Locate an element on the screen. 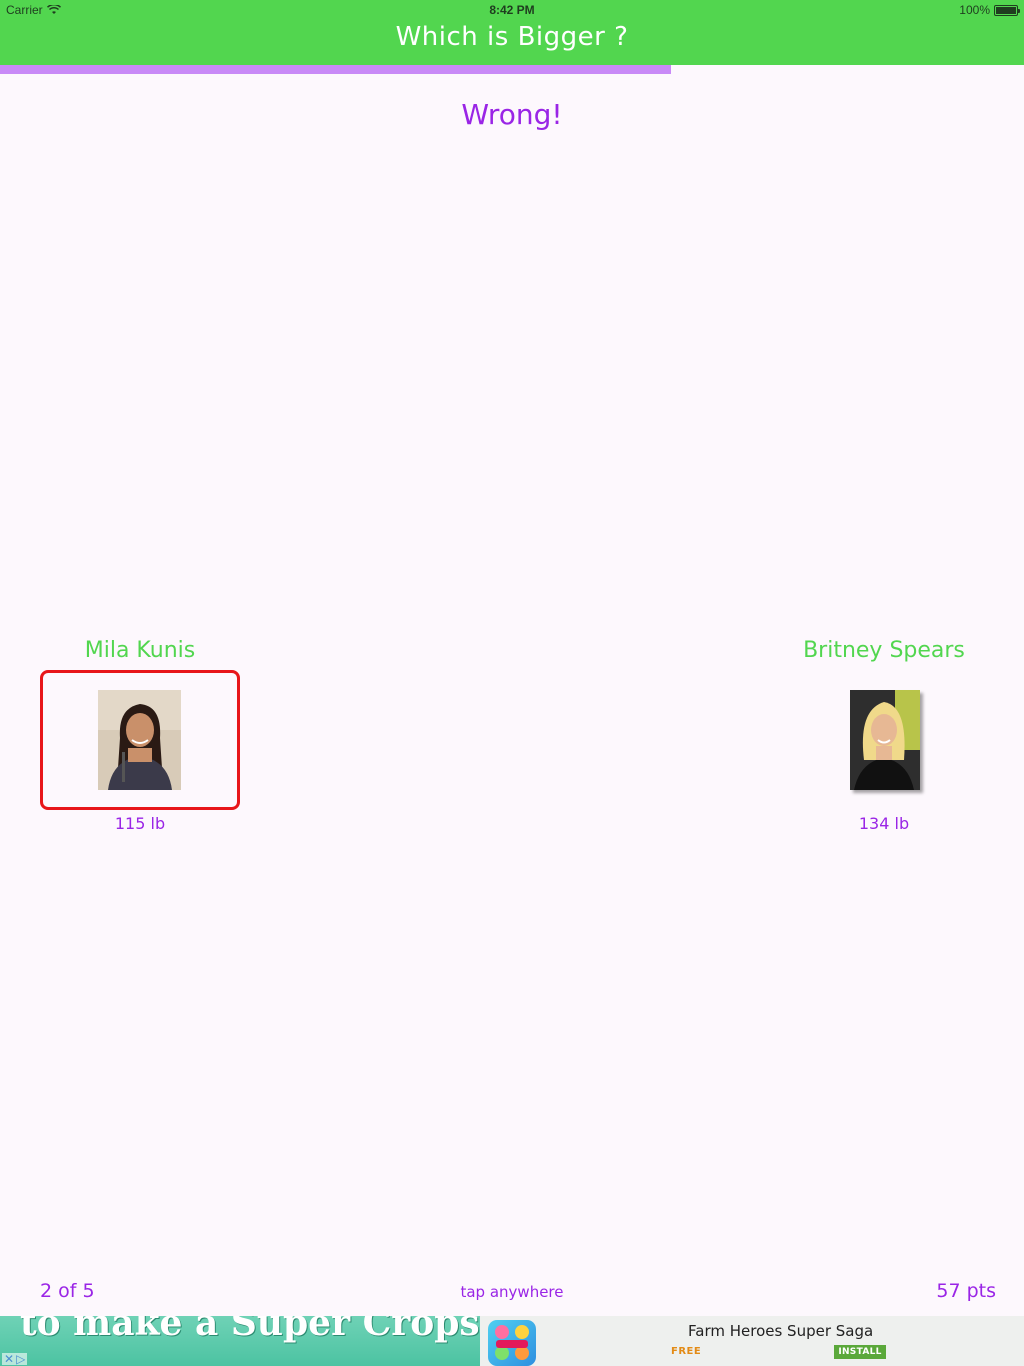 The image size is (1024, 1366). left-celebrity-weight: 115 lb is located at coordinates (140, 823).